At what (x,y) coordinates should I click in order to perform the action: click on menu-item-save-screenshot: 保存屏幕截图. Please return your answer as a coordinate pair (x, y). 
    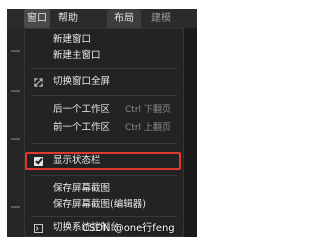
    Looking at the image, I should click on (104, 189).